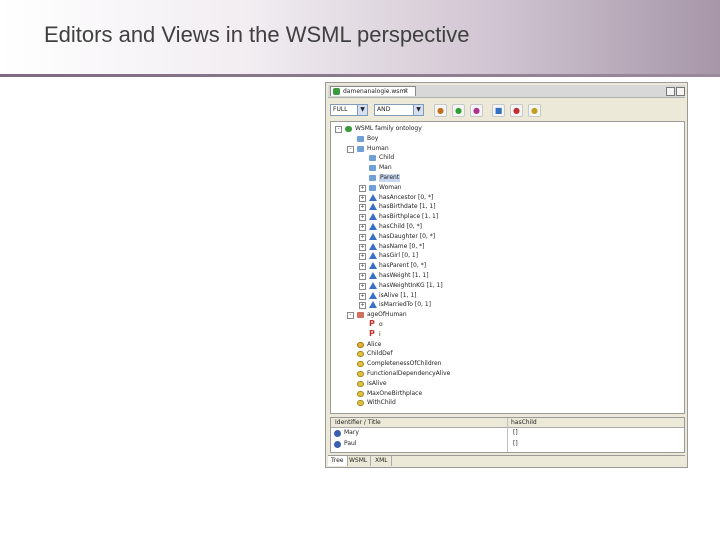 This screenshot has width=720, height=540. Describe the element at coordinates (506, 285) in the screenshot. I see `tree-item: + hasWeightInKG [1, 1]` at that location.